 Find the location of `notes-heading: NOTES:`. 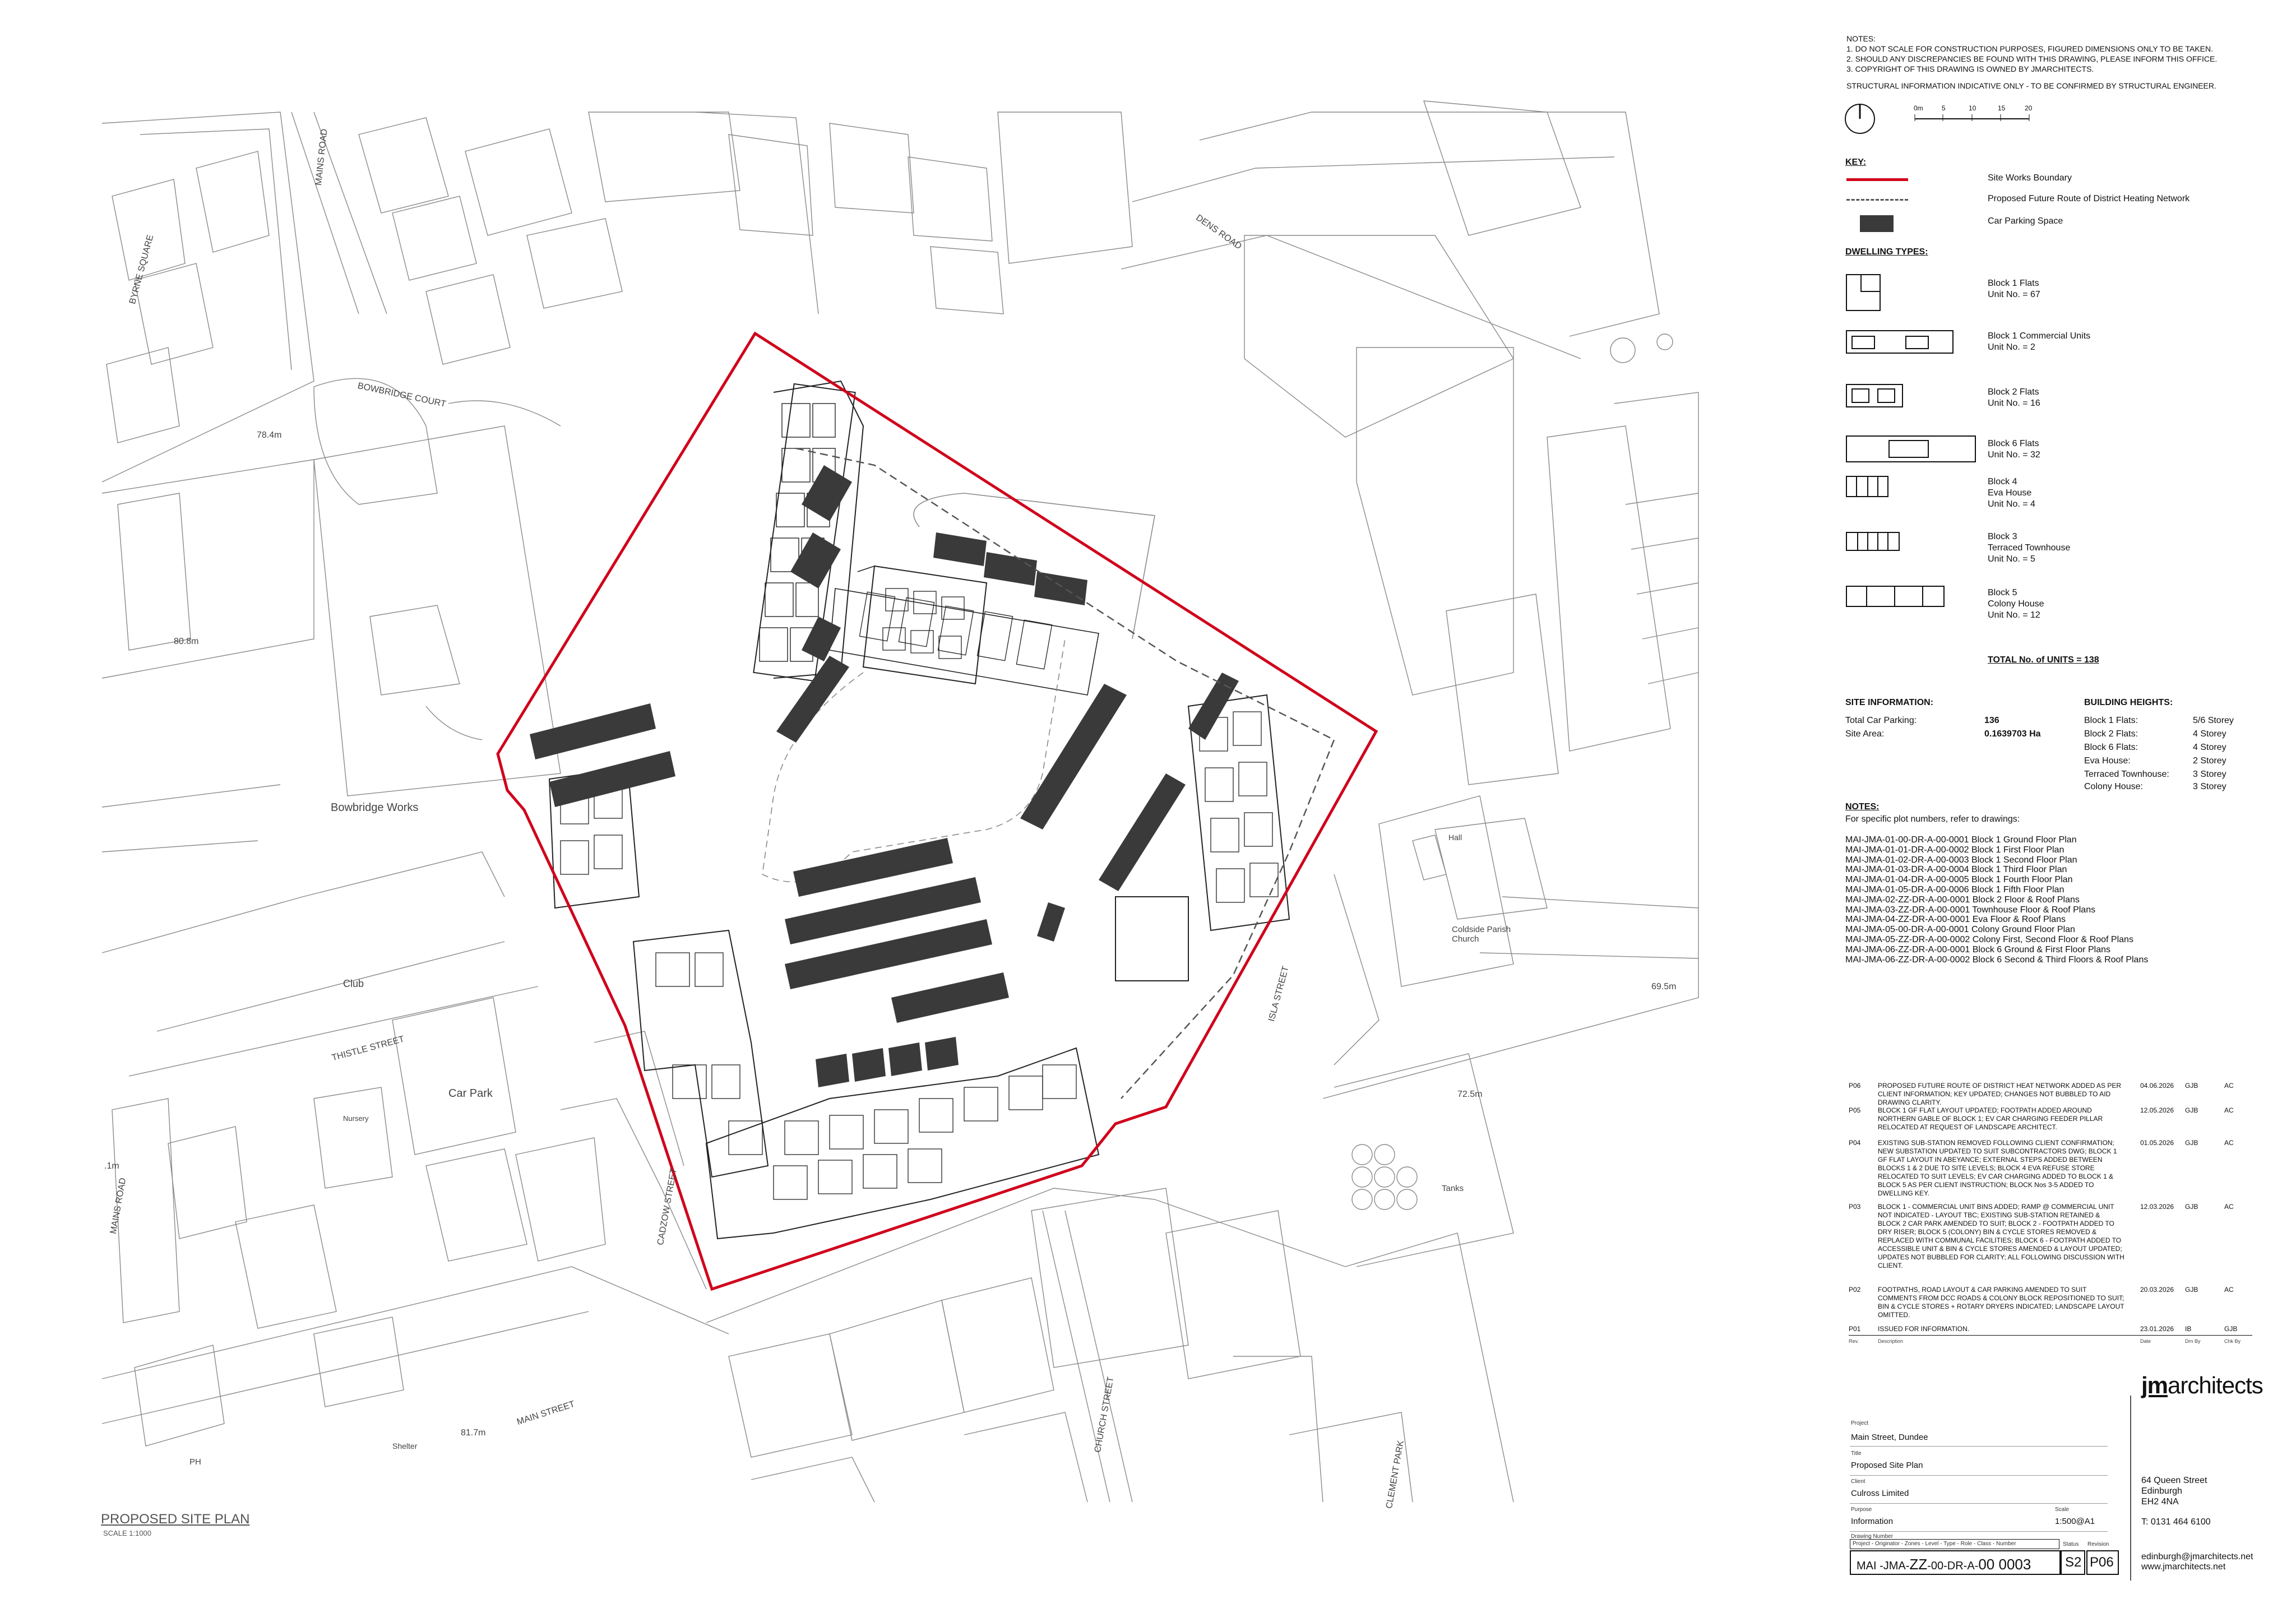

notes-heading: NOTES: is located at coordinates (1861, 38).